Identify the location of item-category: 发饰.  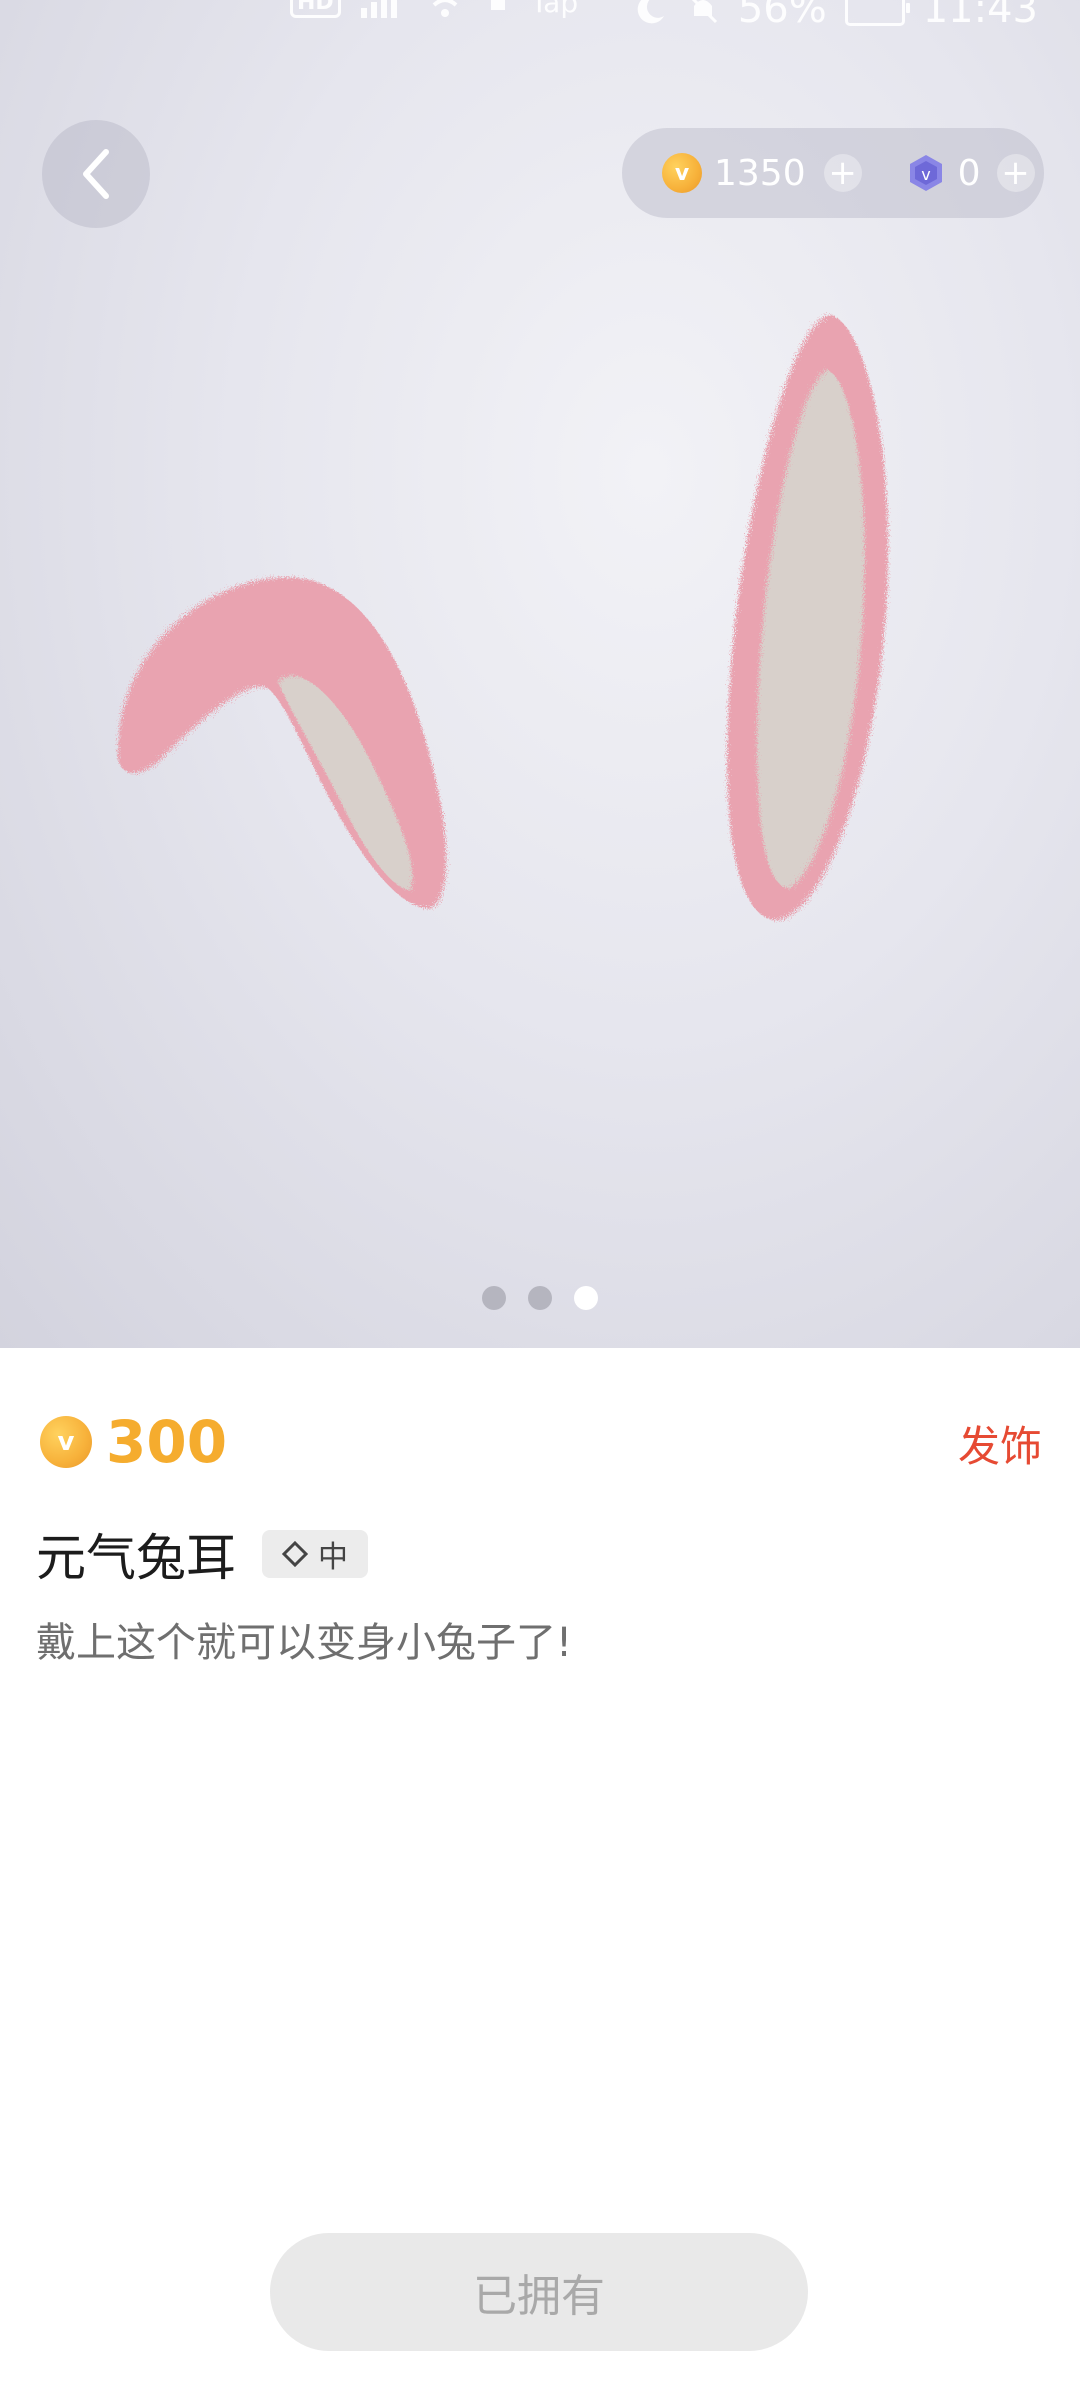
(999, 1446).